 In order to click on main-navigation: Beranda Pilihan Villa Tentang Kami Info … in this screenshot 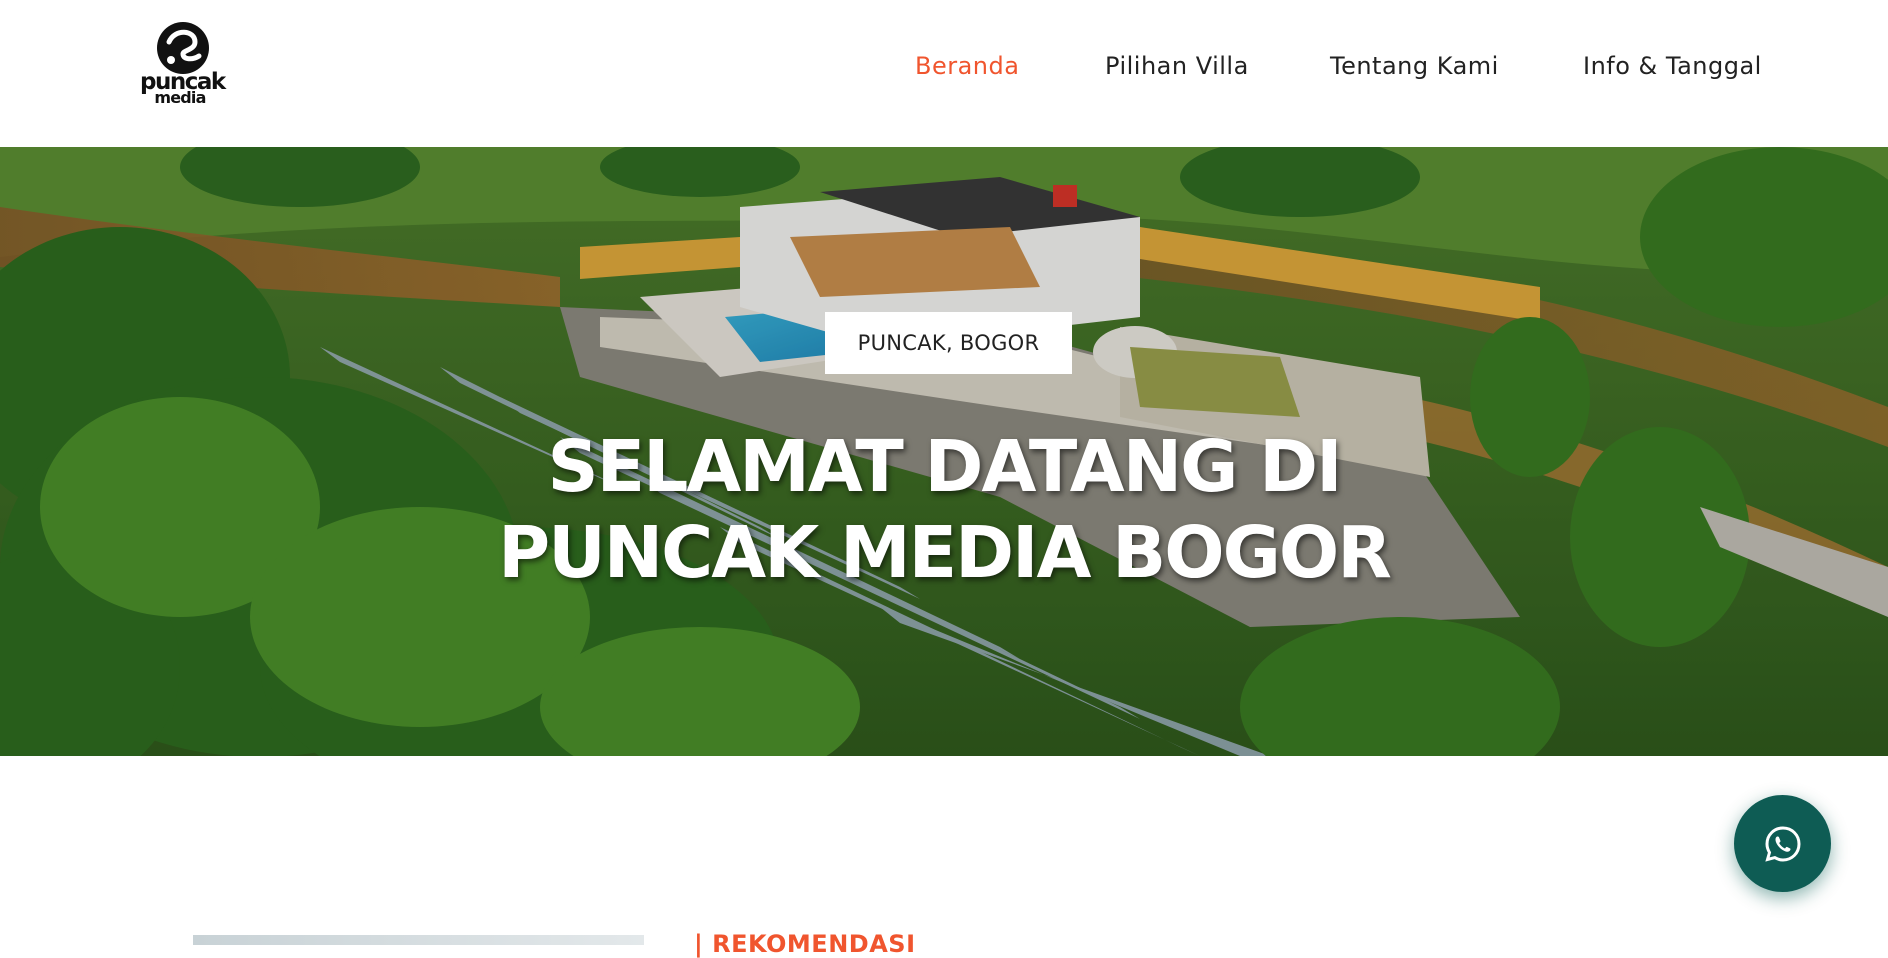, I will do `click(944, 72)`.